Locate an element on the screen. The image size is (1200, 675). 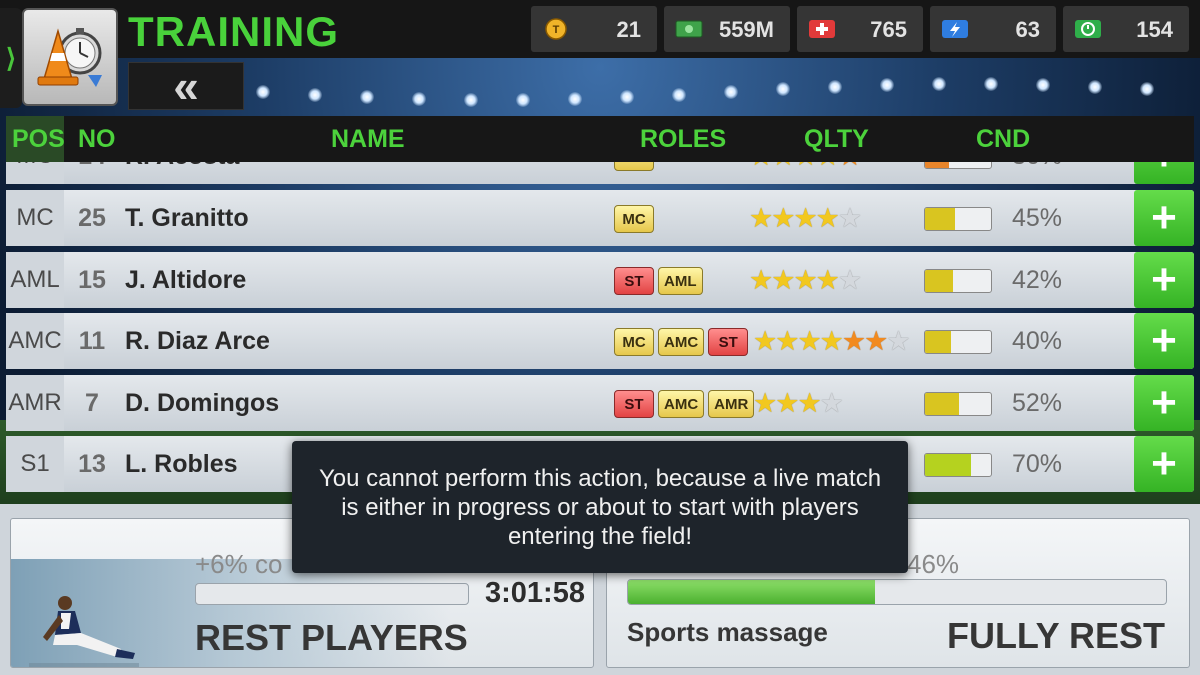
player-row: AMC 11 R. Diaz Arce MC AMC ST ★ ★ ★ ★ ★ ★ ★ 40% + is located at coordinates (600, 341).